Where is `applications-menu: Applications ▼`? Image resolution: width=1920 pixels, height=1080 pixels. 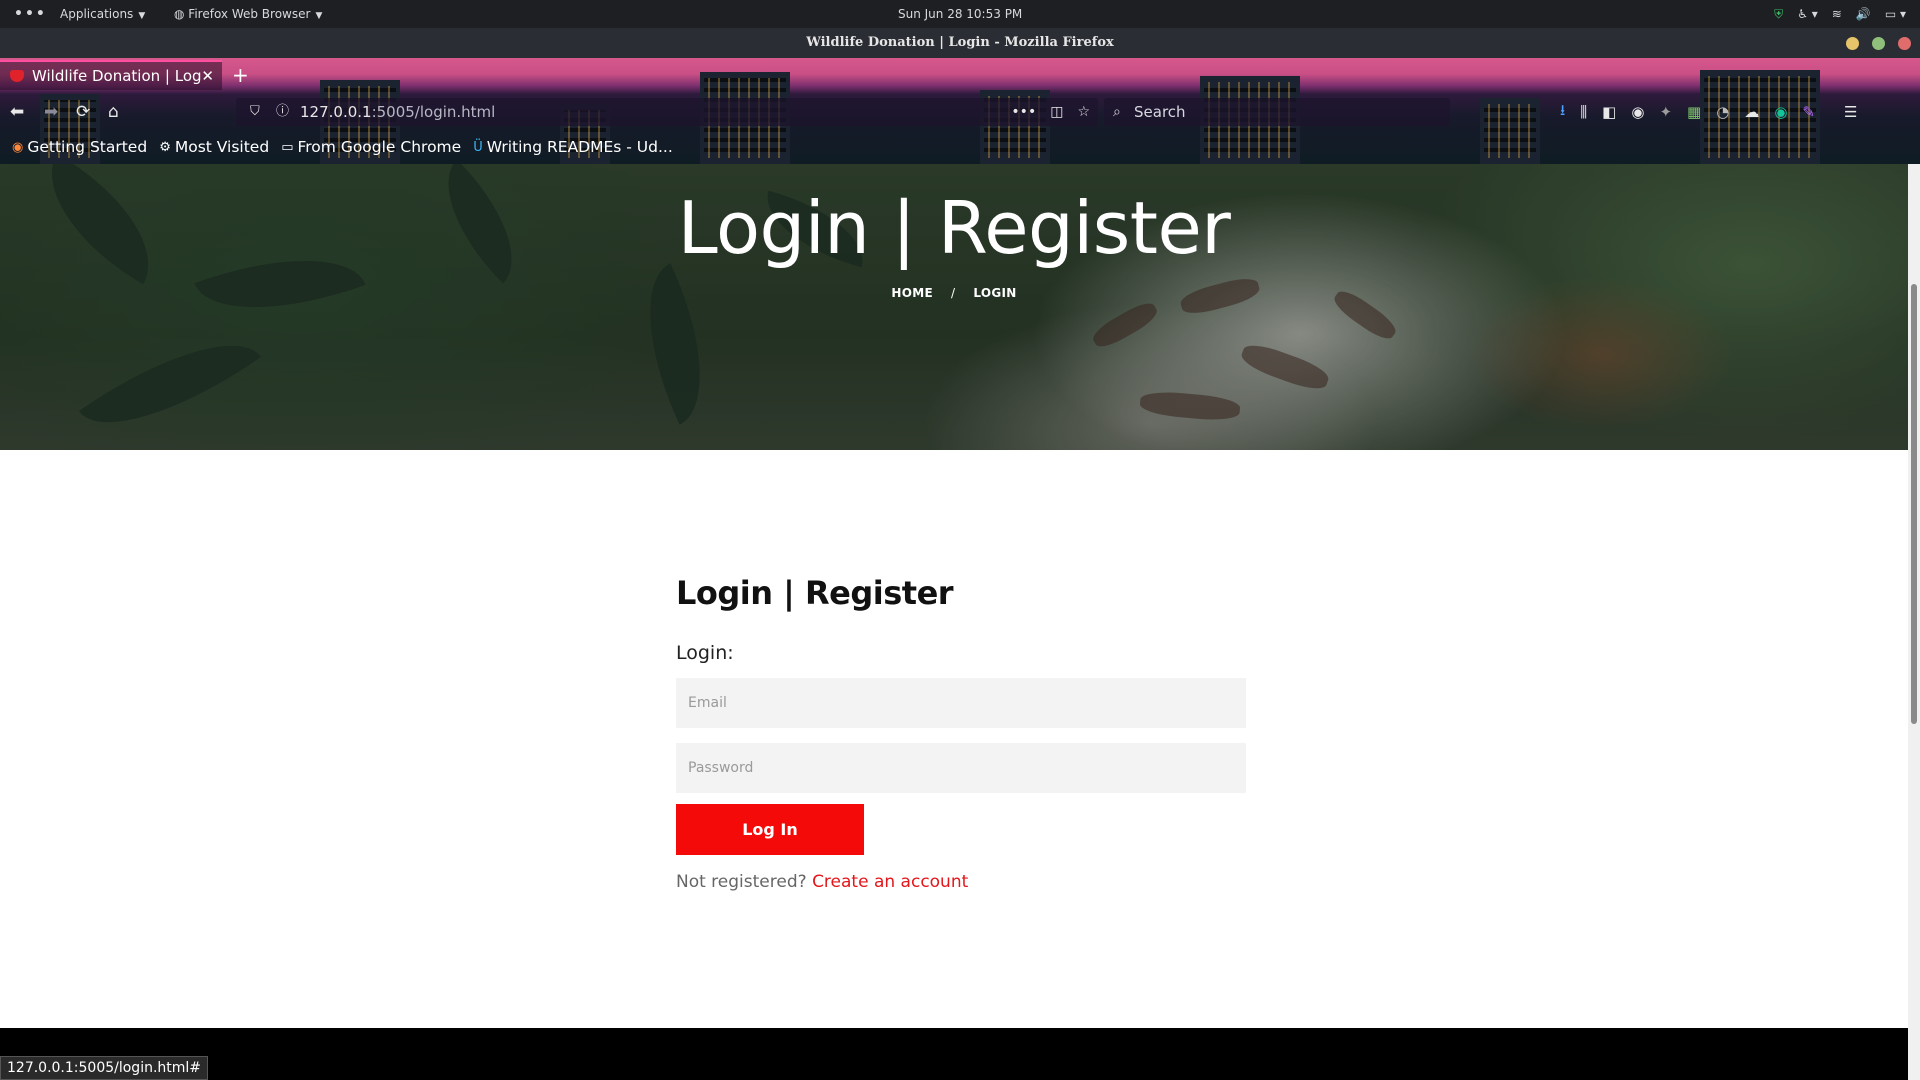
applications-menu: Applications ▼ is located at coordinates (102, 14).